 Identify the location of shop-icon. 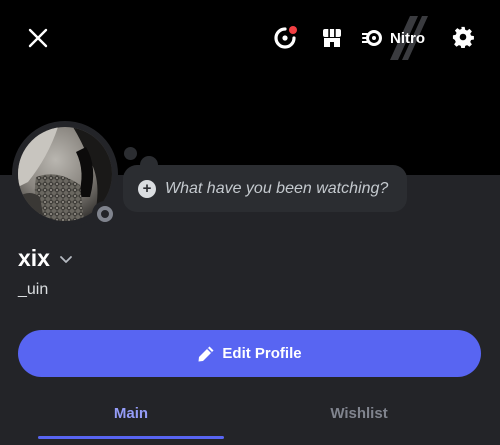
(332, 38).